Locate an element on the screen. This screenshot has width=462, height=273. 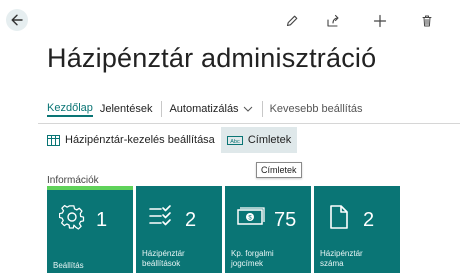
back-button is located at coordinates (17, 20).